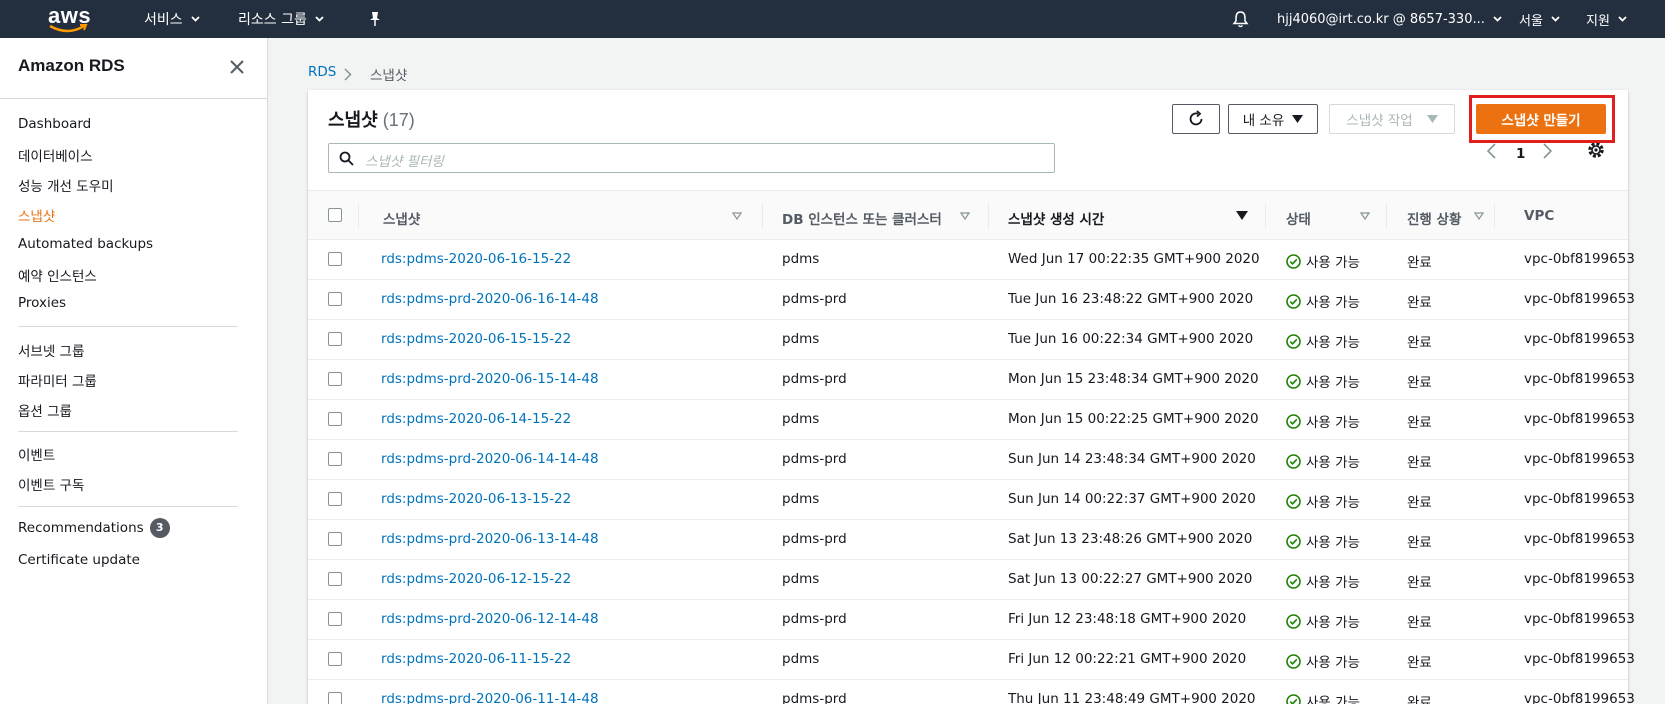 This screenshot has height=704, width=1665. I want to click on snapshot-link: rds:pdms-prd-2020-06-11-14-48, so click(490, 697).